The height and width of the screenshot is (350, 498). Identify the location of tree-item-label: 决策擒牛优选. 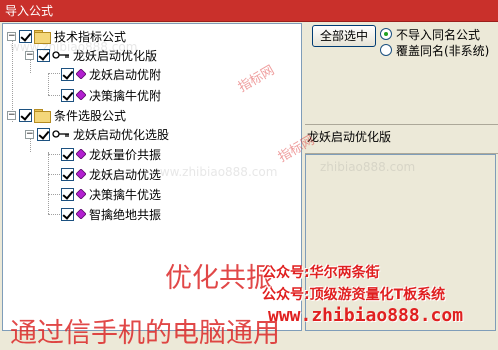
(125, 194).